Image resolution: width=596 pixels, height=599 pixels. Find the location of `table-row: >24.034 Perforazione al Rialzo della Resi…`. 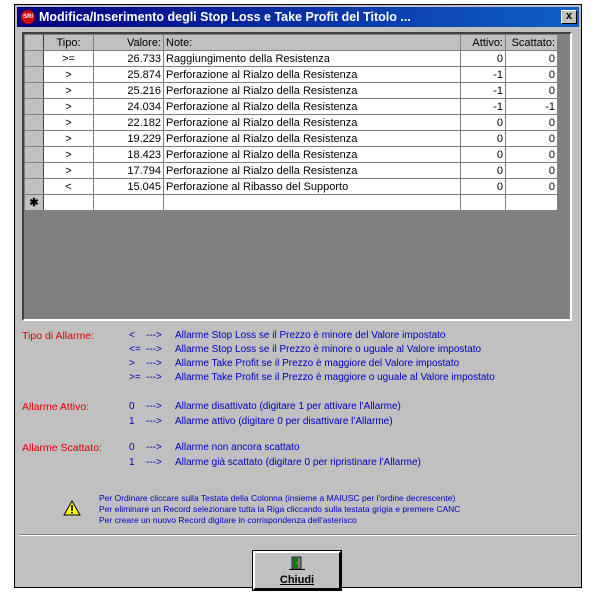

table-row: >24.034 Perforazione al Rialzo della Resi… is located at coordinates (291, 106).